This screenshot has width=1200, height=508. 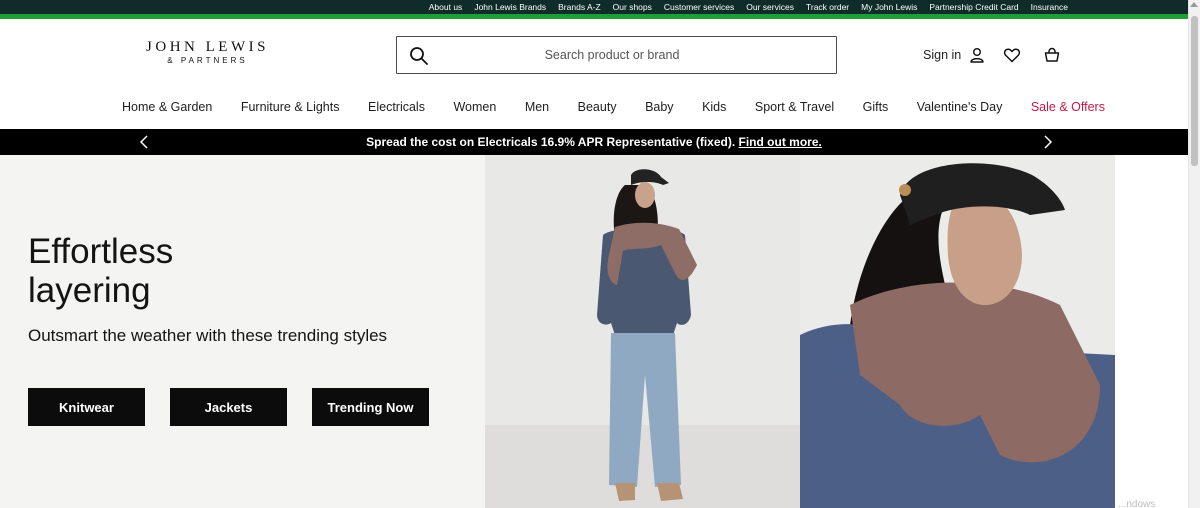 What do you see at coordinates (612, 55) in the screenshot?
I see `search-input` at bounding box center [612, 55].